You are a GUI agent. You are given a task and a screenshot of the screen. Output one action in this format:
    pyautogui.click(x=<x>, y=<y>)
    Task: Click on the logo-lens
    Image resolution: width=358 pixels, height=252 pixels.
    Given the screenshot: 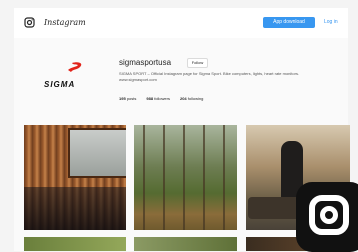 What is the action you would take?
    pyautogui.click(x=329, y=215)
    